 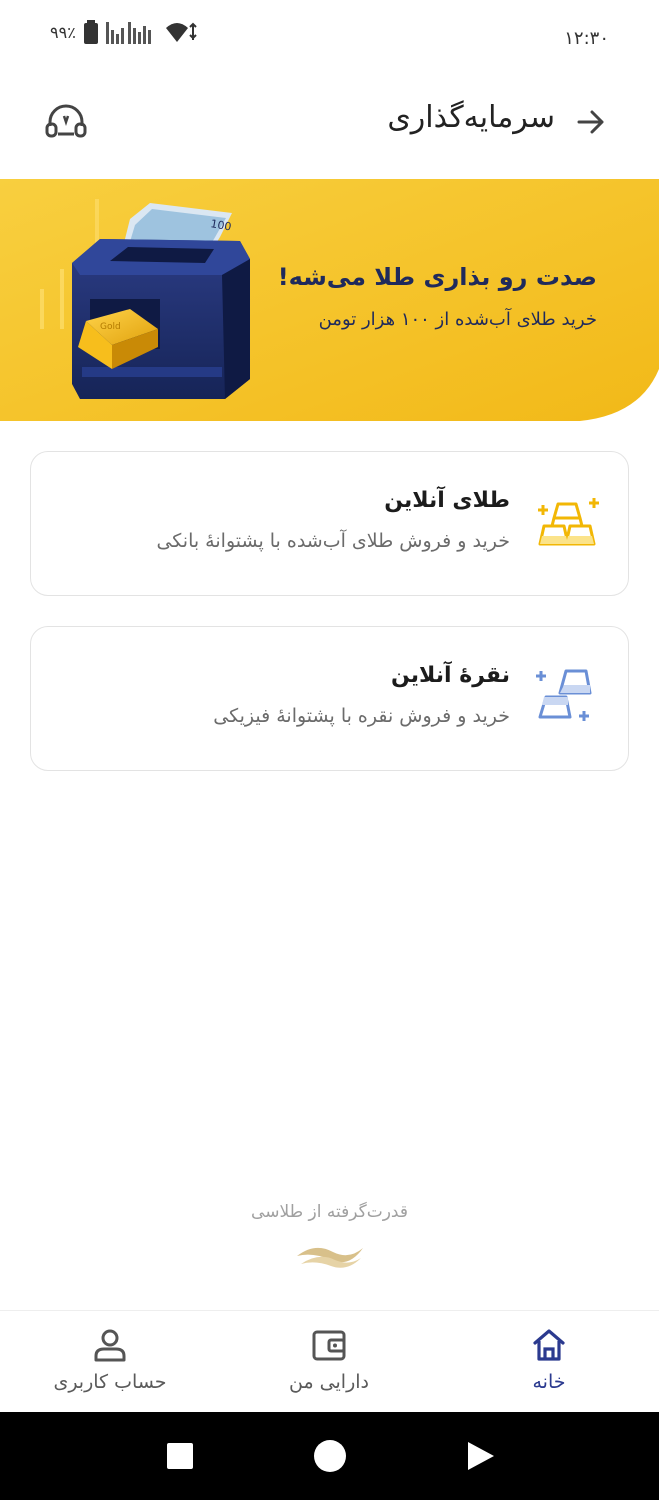 I want to click on arrow-right-icon, so click(x=590, y=122).